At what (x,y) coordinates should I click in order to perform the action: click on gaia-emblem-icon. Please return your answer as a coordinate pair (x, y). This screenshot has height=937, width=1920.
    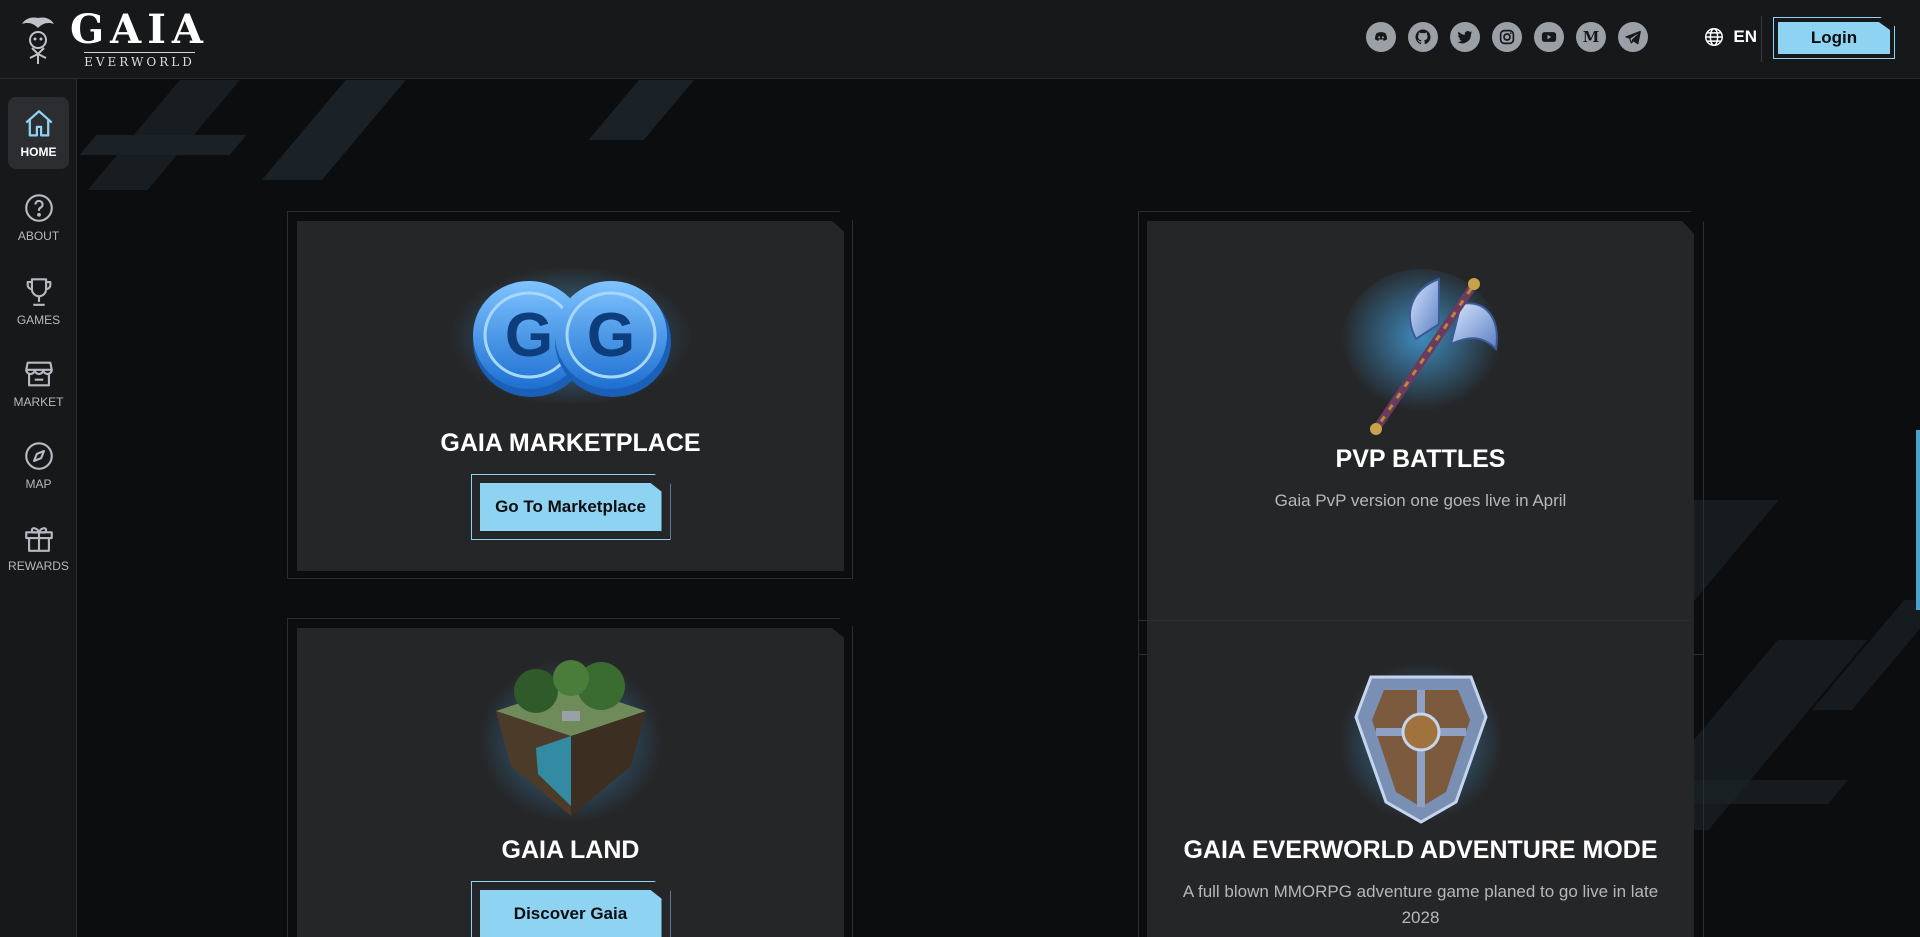
    Looking at the image, I should click on (38, 40).